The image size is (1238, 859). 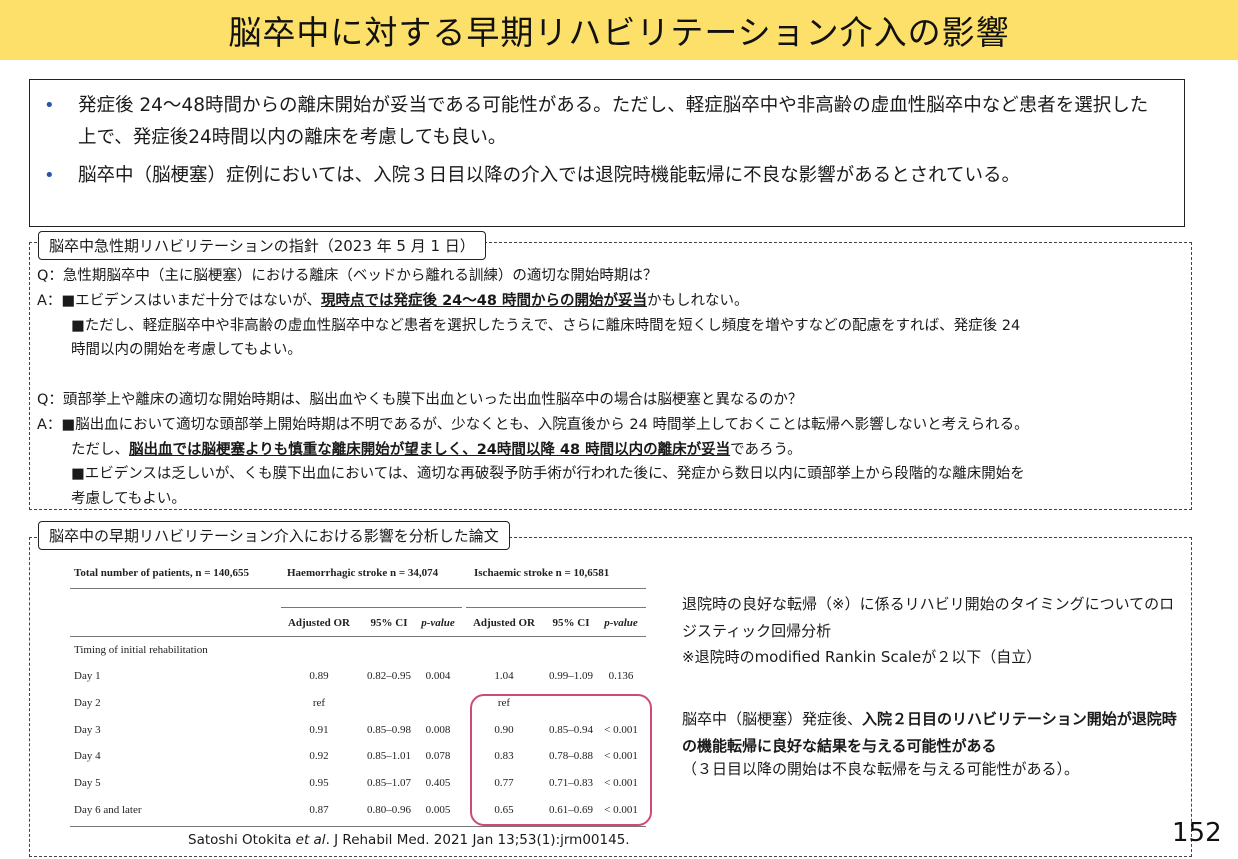 I want to click on answer-1-line-3: 時間以内の開始を考慮してもよい。, so click(x=186, y=350).